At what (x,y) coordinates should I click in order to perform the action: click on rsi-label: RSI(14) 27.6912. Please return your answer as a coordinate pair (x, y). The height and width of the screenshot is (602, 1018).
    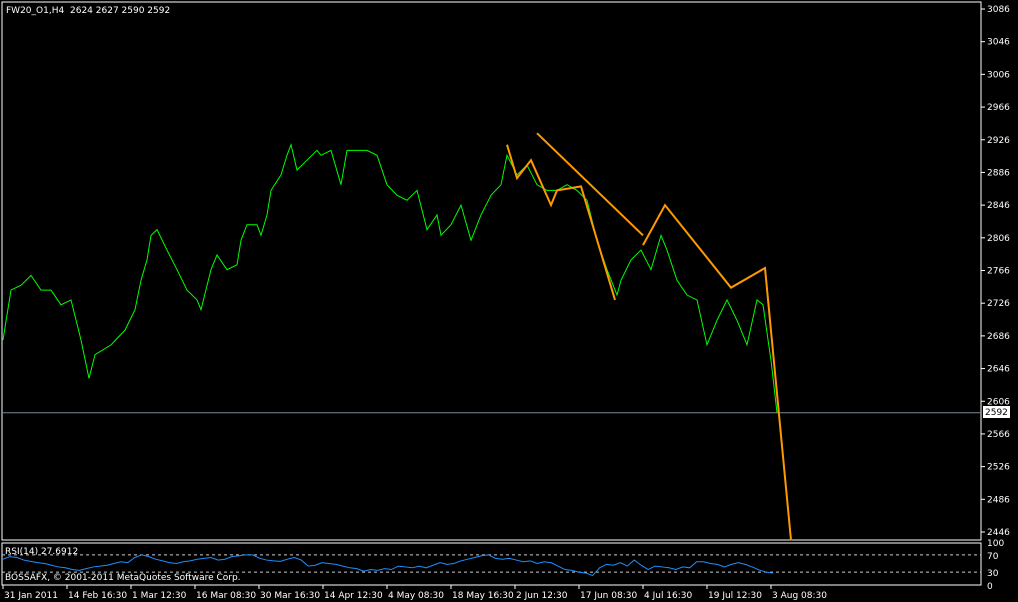
    Looking at the image, I should click on (41, 552).